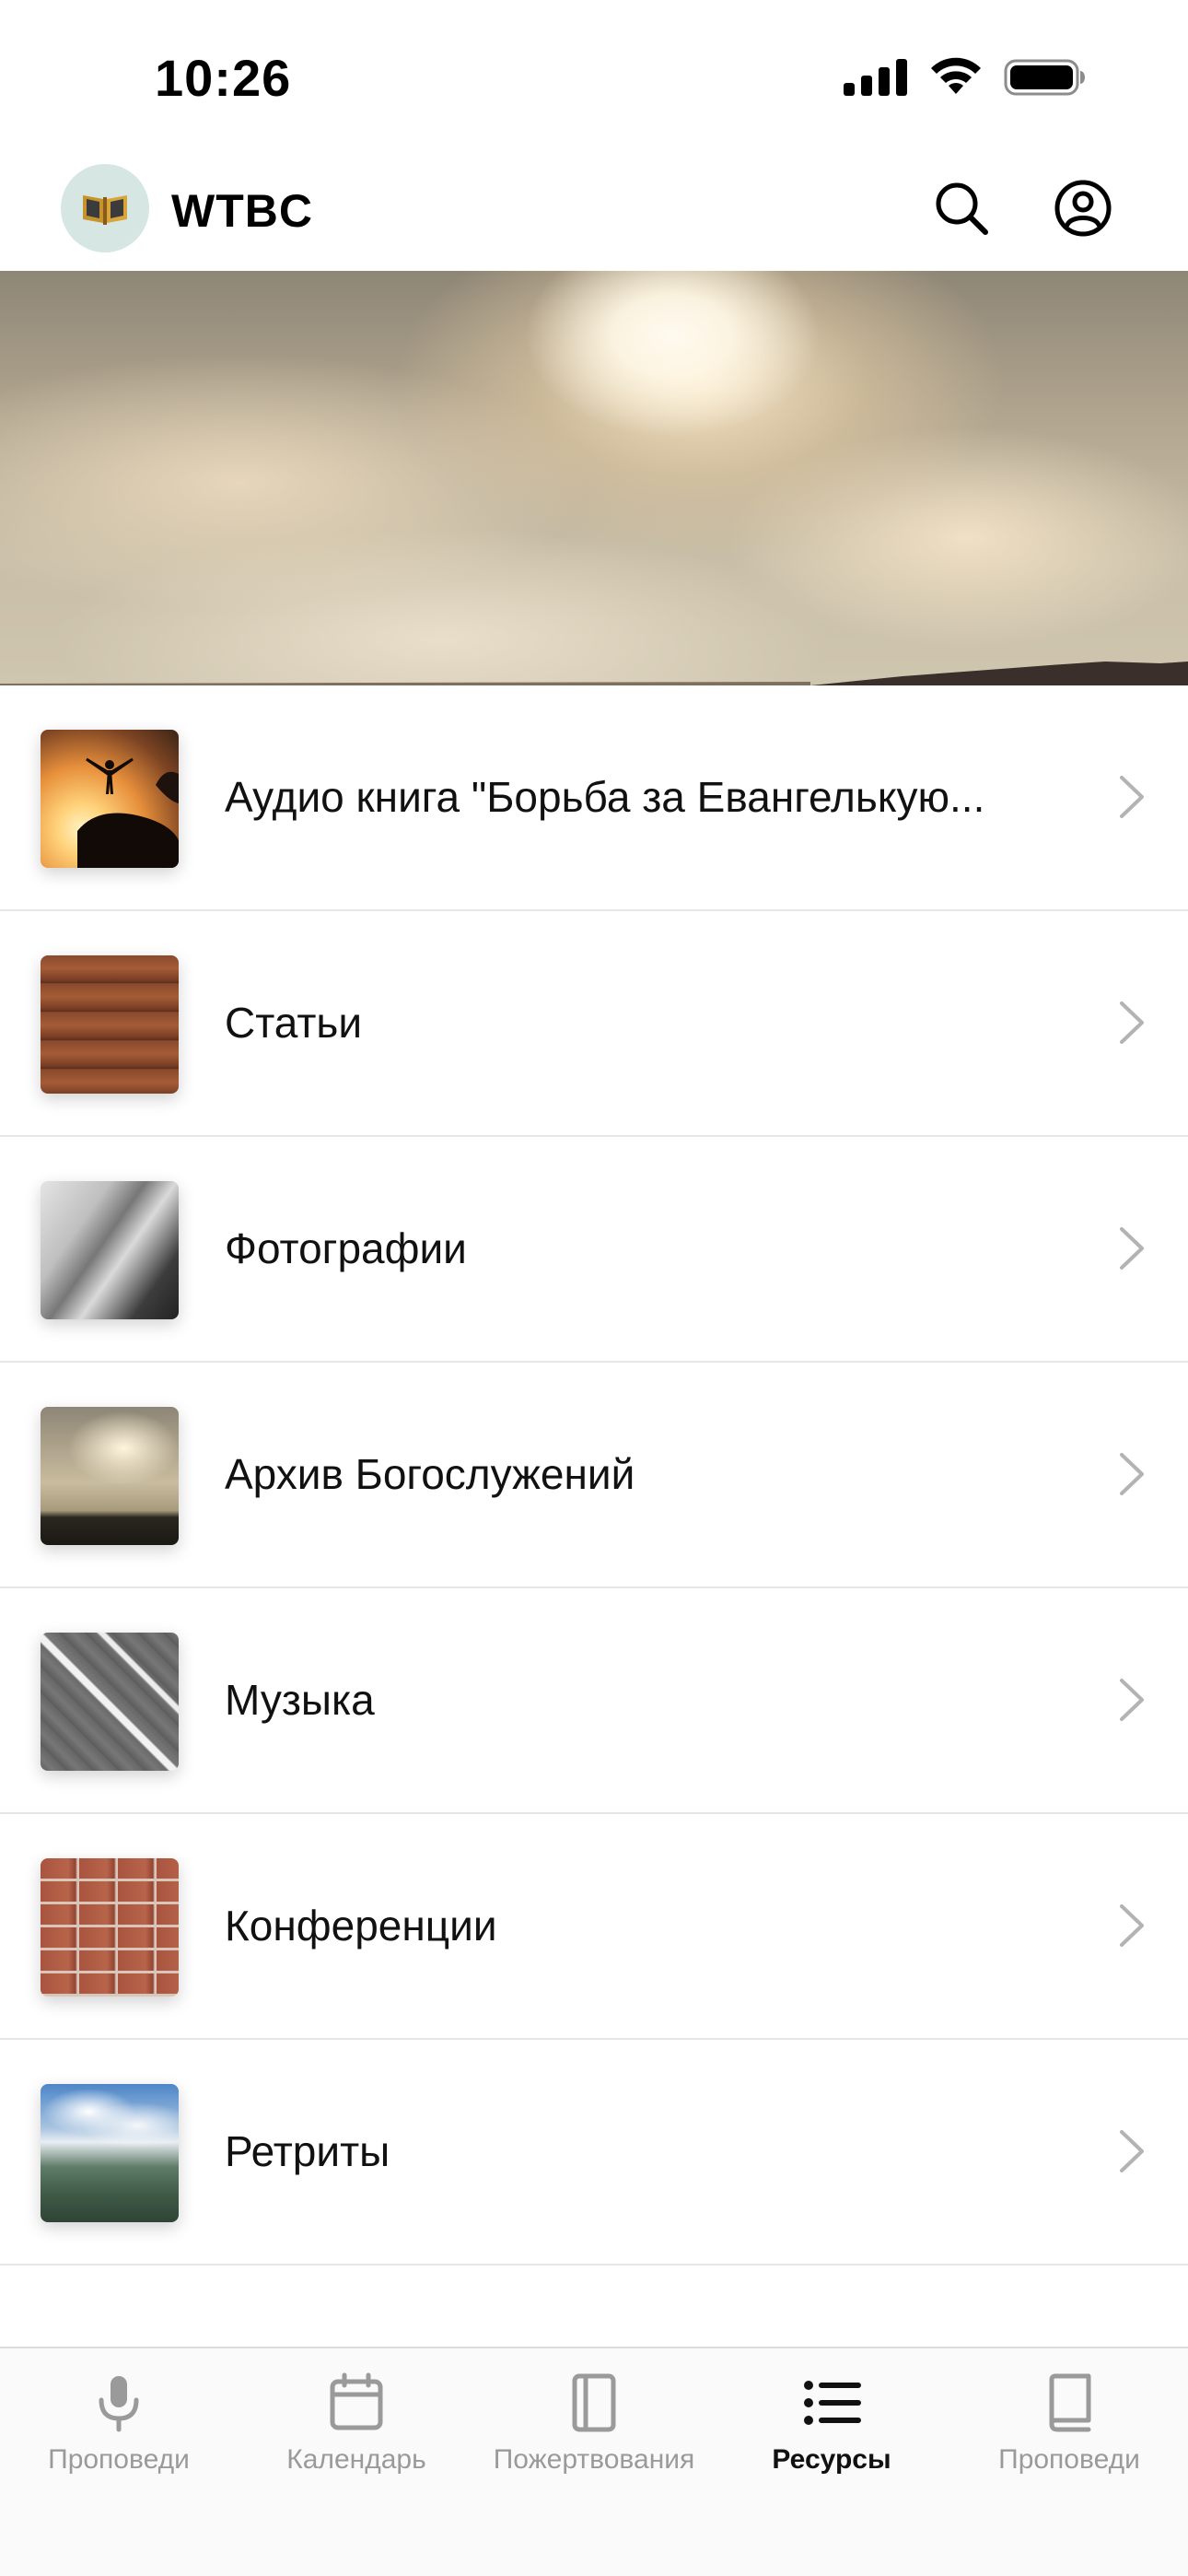 This screenshot has width=1188, height=2576. I want to click on profile-button, so click(1083, 208).